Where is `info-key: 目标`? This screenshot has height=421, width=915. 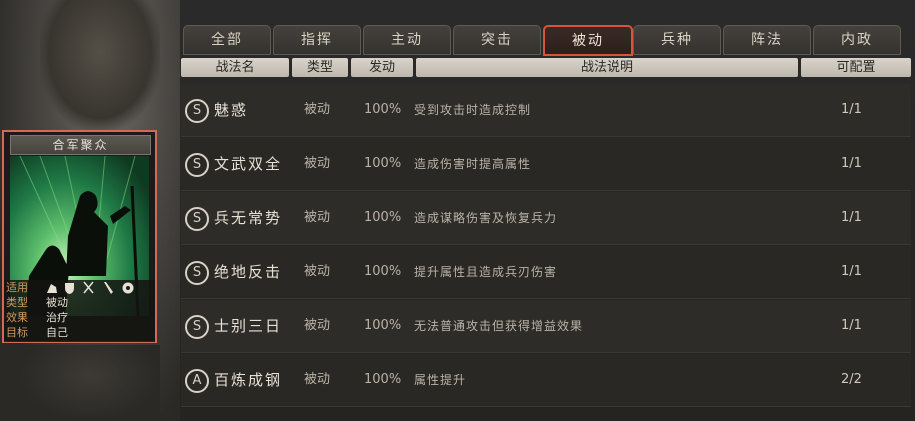
info-key: 目标 is located at coordinates (17, 332).